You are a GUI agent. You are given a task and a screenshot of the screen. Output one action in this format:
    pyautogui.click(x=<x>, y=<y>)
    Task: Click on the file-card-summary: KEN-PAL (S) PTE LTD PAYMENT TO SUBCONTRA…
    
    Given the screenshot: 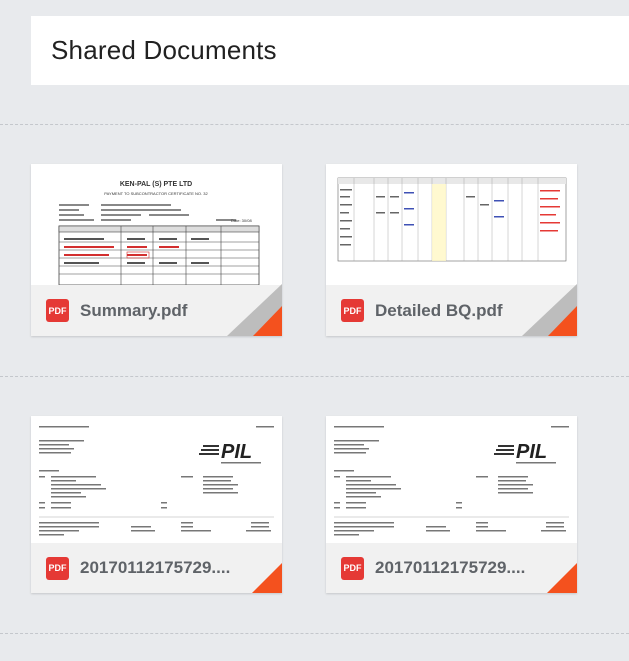 What is the action you would take?
    pyautogui.click(x=156, y=250)
    